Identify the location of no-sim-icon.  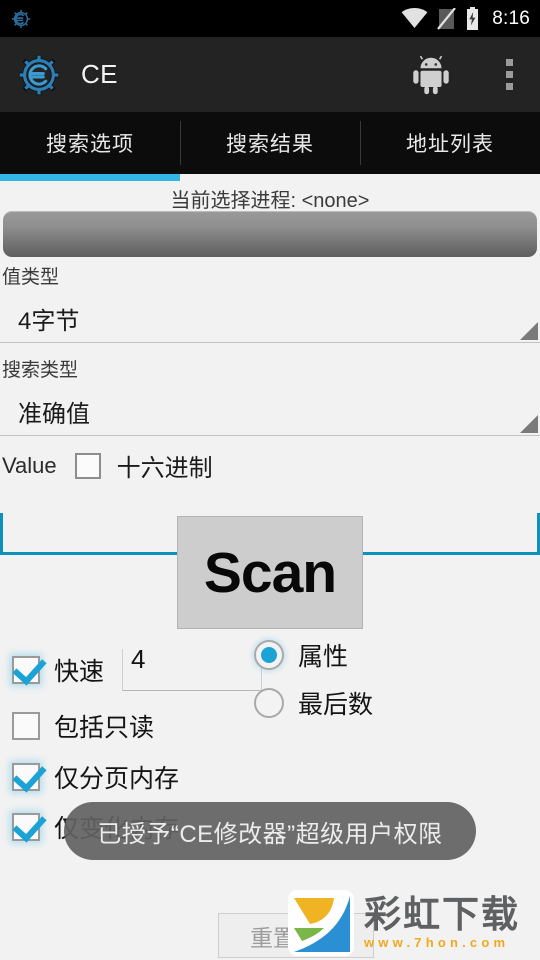
(447, 18).